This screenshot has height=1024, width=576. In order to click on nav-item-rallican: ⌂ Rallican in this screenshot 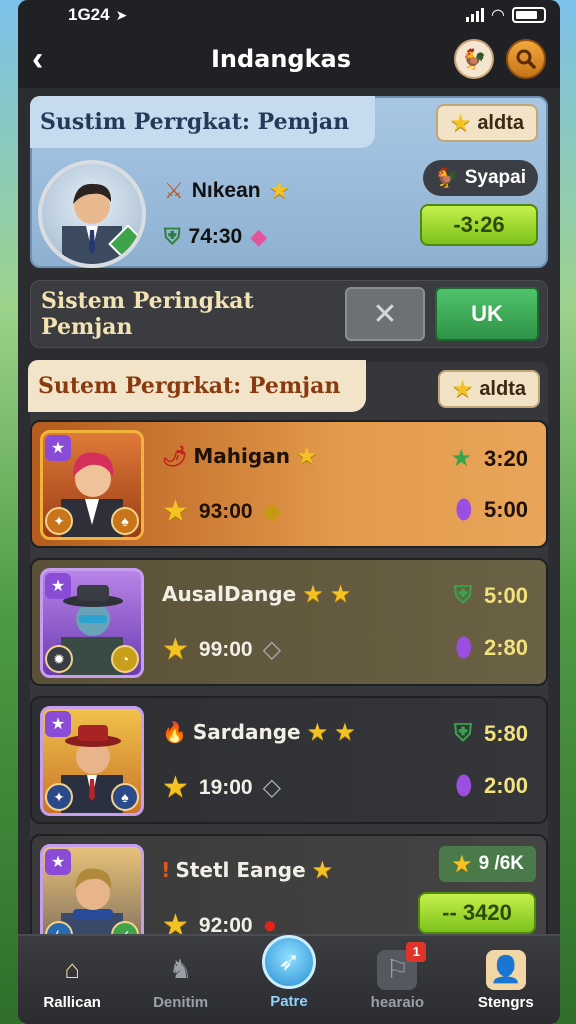, I will do `click(72, 980)`.